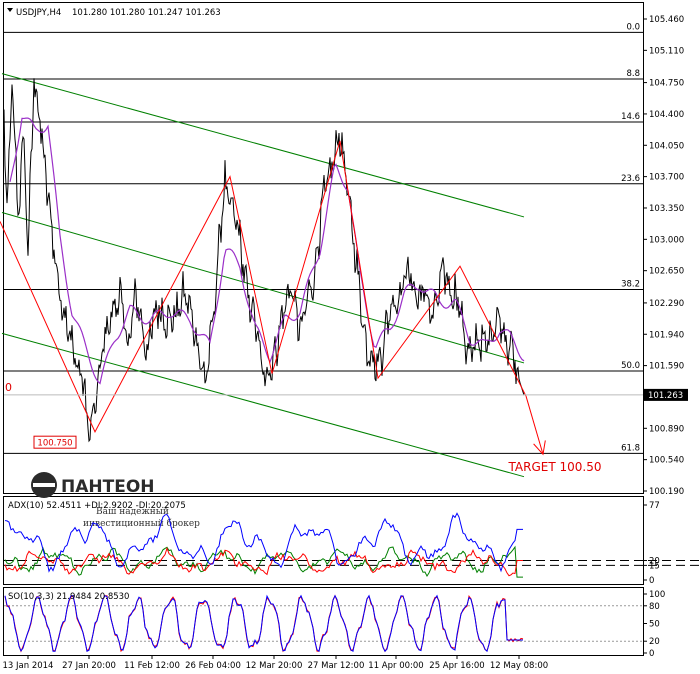 This screenshot has height=674, width=700. What do you see at coordinates (274, 666) in the screenshot?
I see `time-tick-label: 12 Mar 20:00` at bounding box center [274, 666].